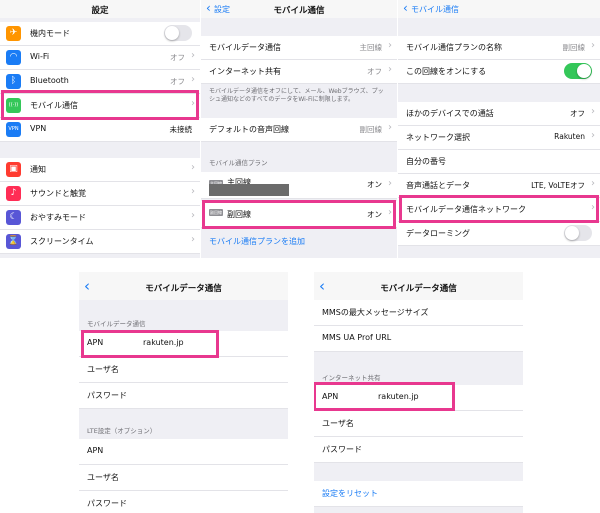 The image size is (600, 513). What do you see at coordinates (95, 450) in the screenshot?
I see `apn-label: APN` at bounding box center [95, 450].